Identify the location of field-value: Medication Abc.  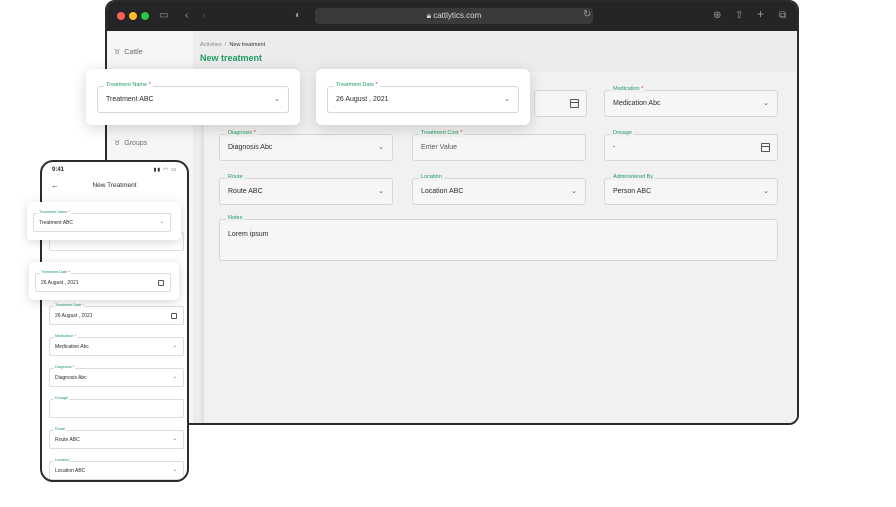
(72, 347).